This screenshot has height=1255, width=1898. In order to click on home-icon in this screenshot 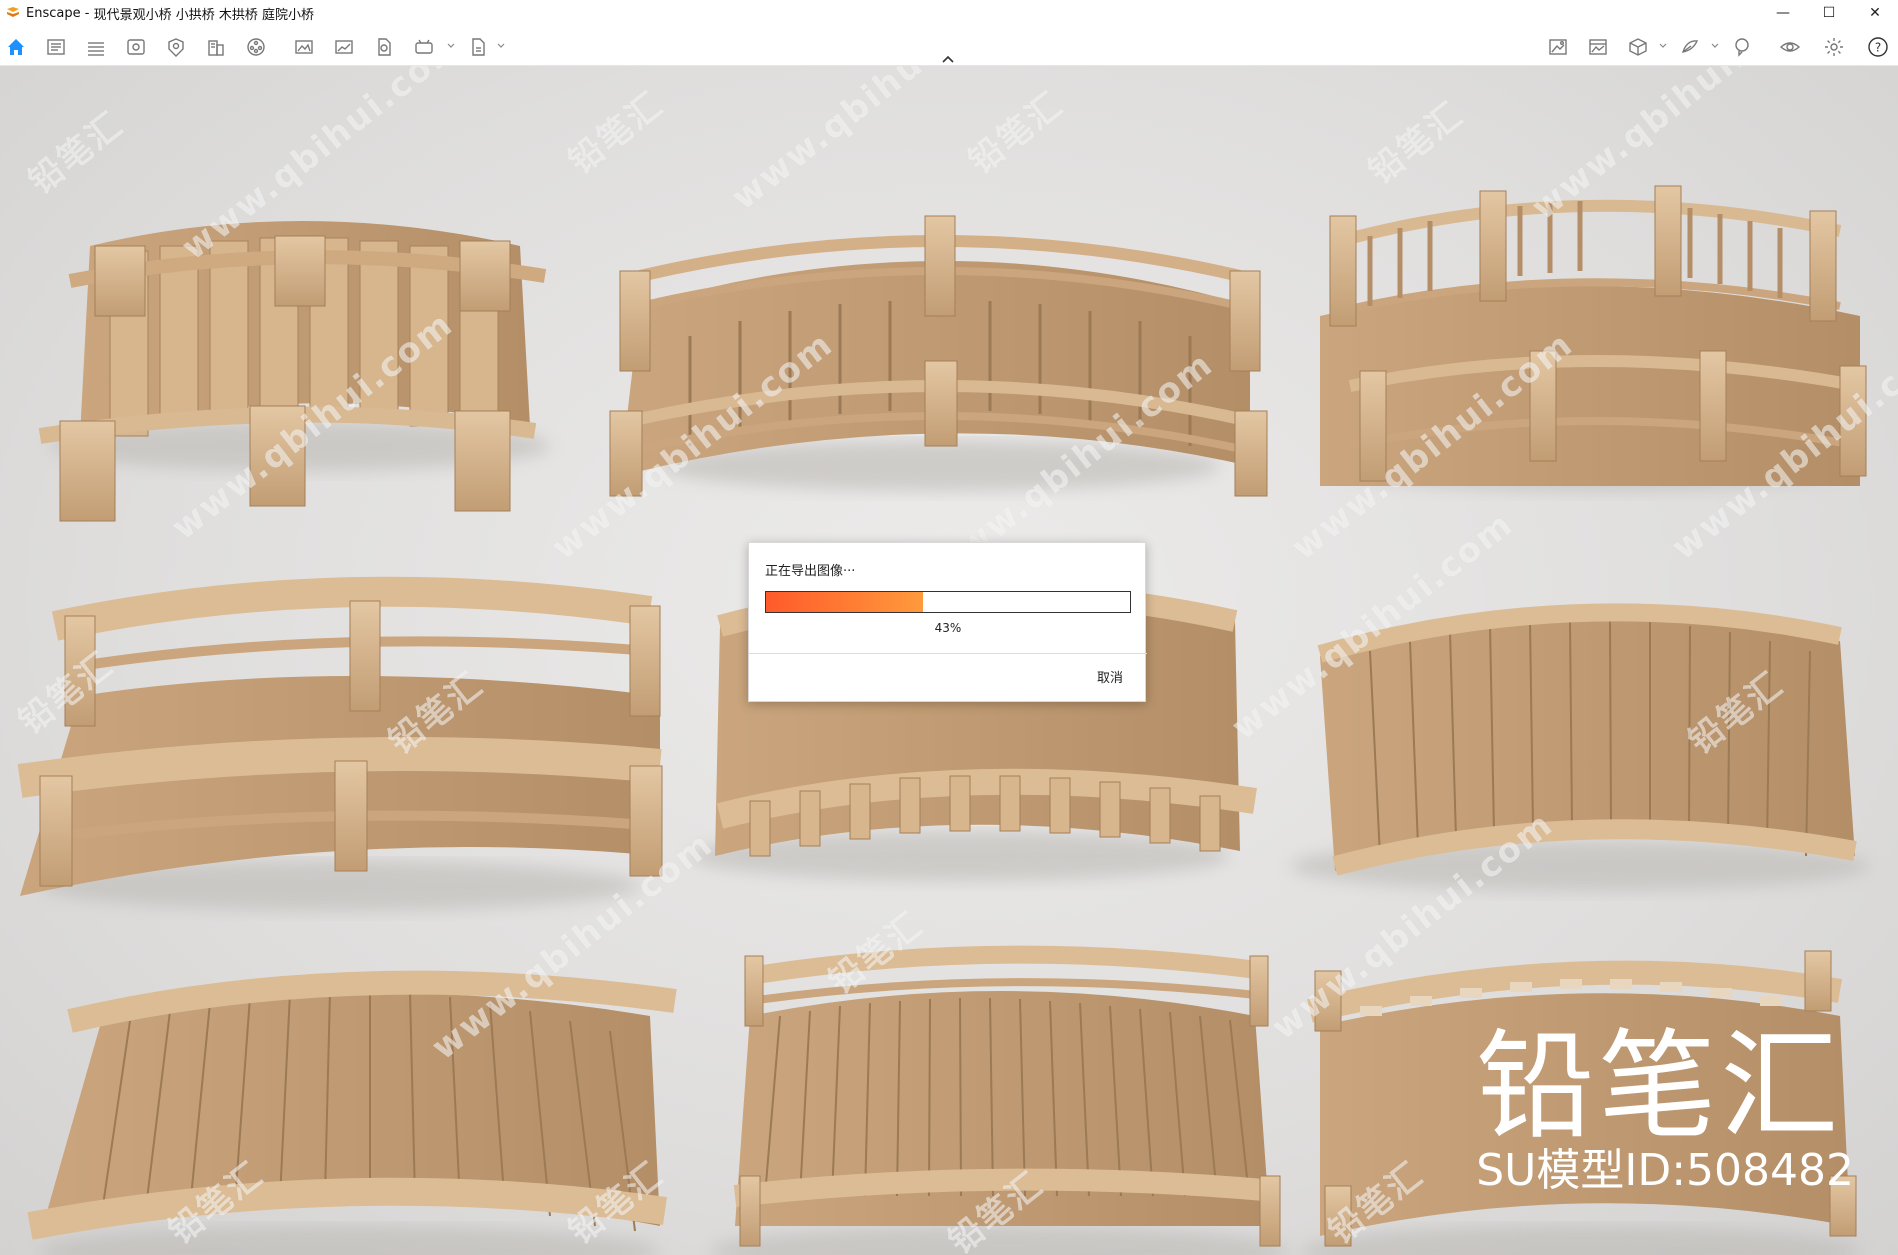, I will do `click(16, 47)`.